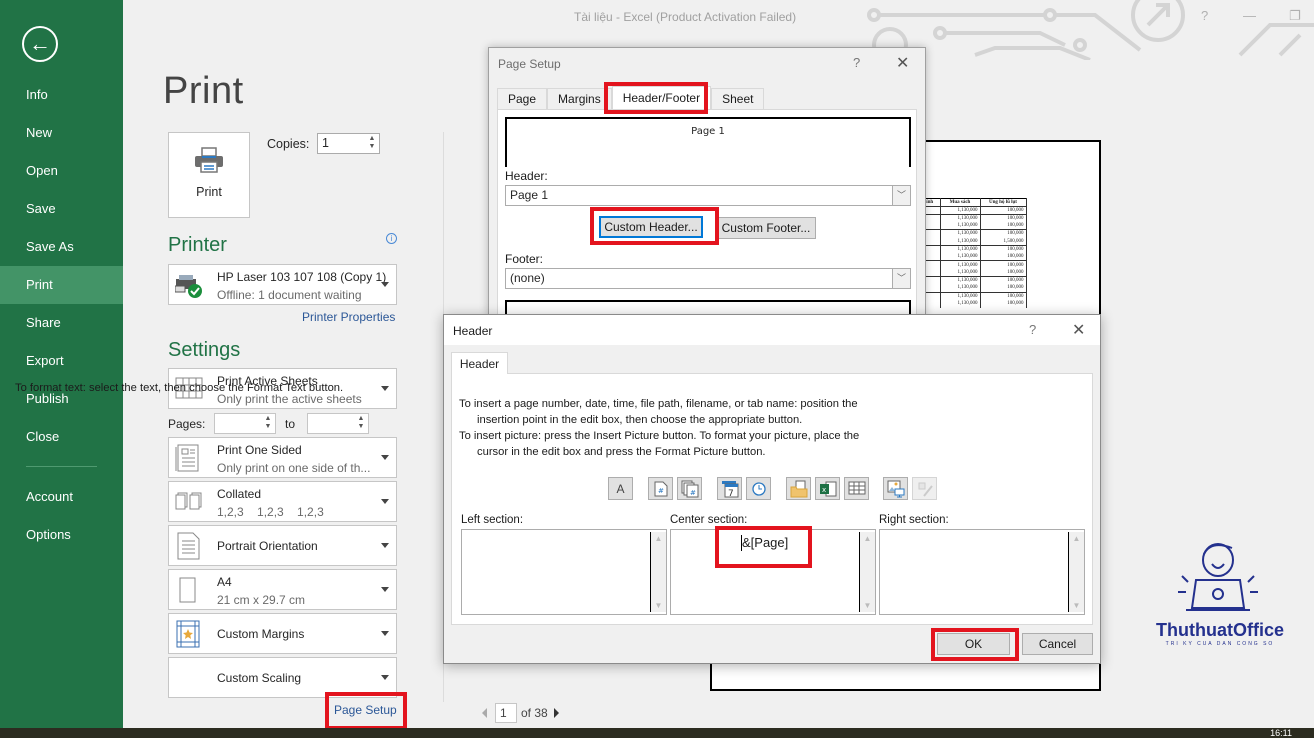 The width and height of the screenshot is (1314, 738). Describe the element at coordinates (827, 488) in the screenshot. I see `insert-file-name-button: x` at that location.